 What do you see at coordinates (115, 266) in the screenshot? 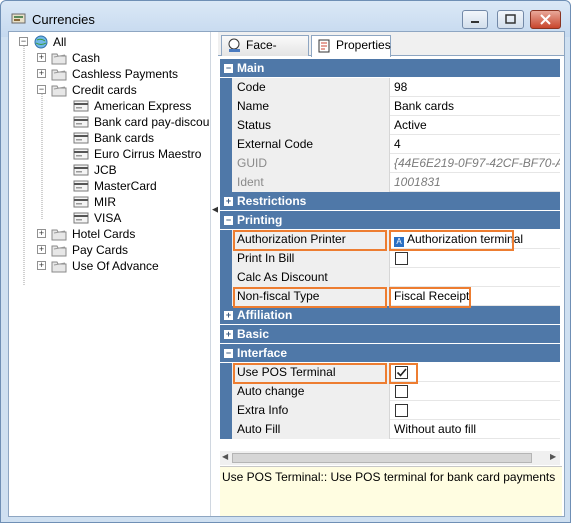
I see `tree-node-label: Use Of Advance` at bounding box center [115, 266].